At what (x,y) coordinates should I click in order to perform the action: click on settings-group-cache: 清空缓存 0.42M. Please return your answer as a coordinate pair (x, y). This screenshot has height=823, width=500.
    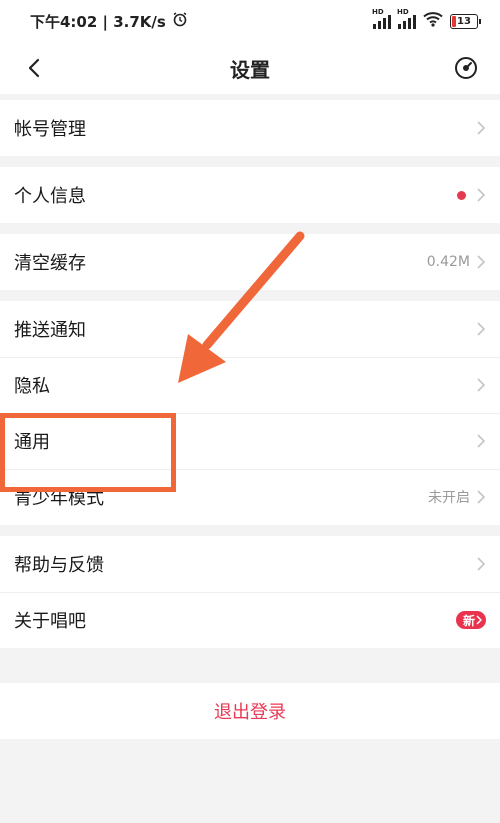
    Looking at the image, I should click on (250, 262).